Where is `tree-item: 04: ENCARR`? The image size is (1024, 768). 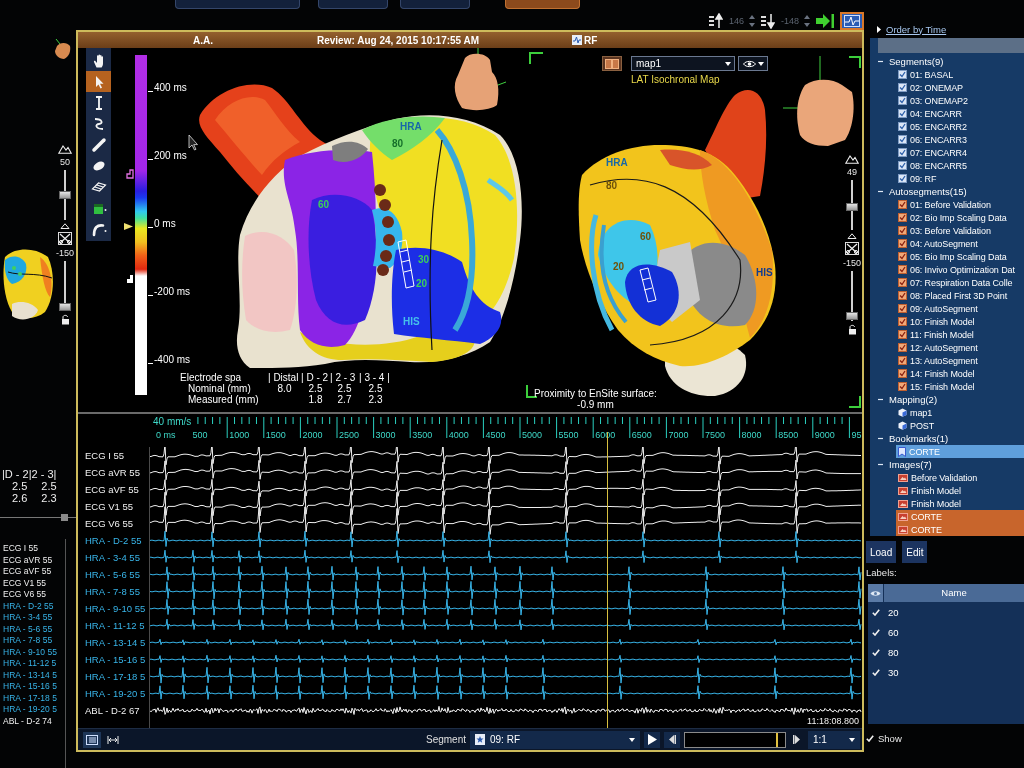 tree-item: 04: ENCARR is located at coordinates (960, 113).